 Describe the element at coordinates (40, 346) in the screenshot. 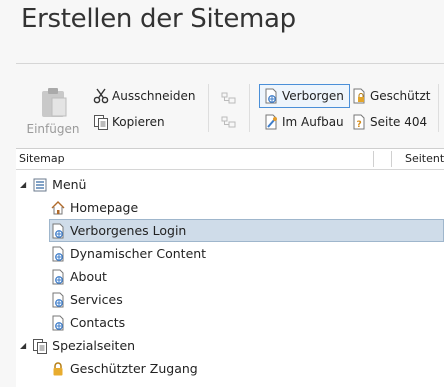

I see `special-pages-icon` at that location.